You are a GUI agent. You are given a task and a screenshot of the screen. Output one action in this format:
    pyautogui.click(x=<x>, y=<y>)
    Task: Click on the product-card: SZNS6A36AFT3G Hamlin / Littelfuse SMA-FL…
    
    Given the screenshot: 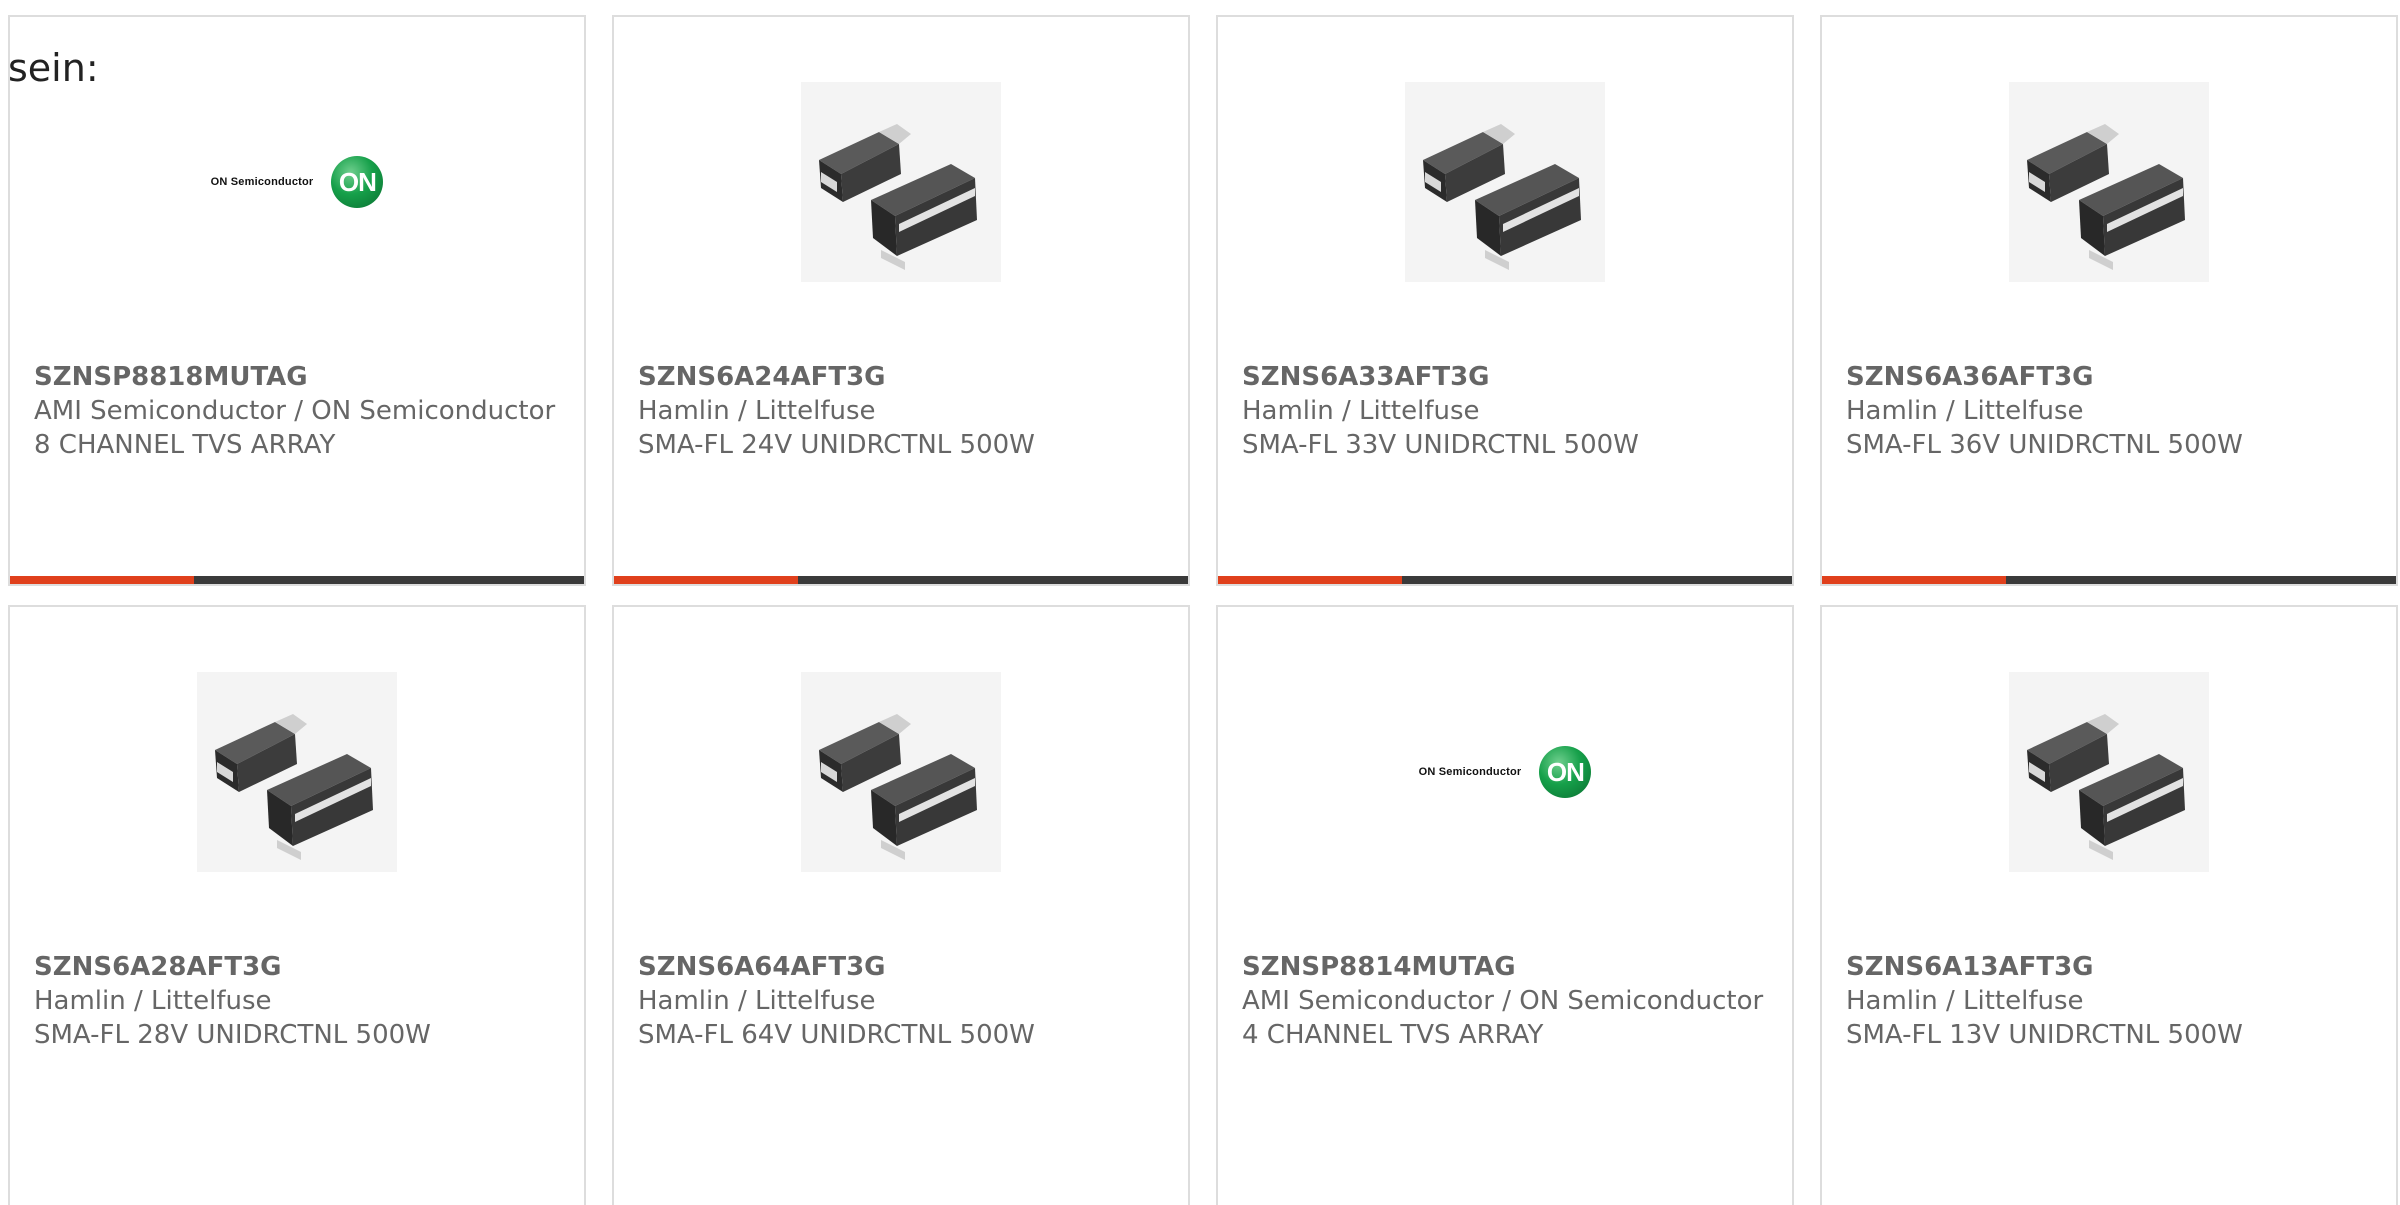 What is the action you would take?
    pyautogui.click(x=2109, y=300)
    